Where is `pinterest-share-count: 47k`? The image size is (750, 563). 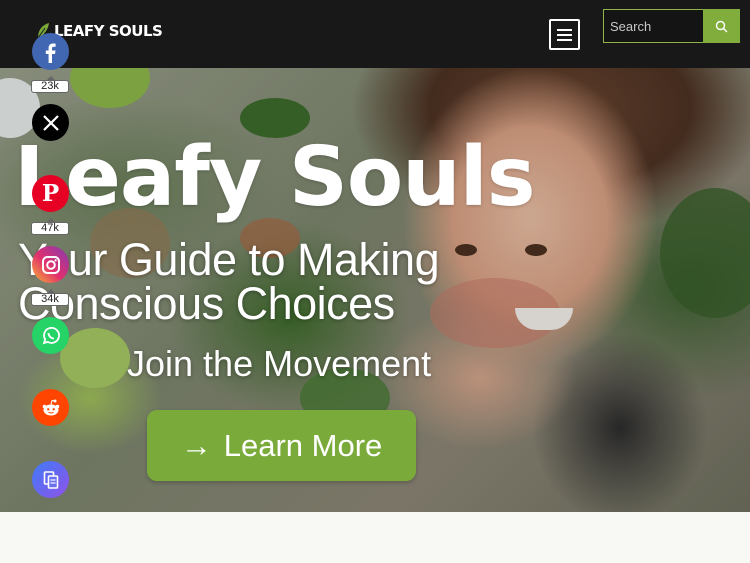
pinterest-share-count: 47k is located at coordinates (50, 226).